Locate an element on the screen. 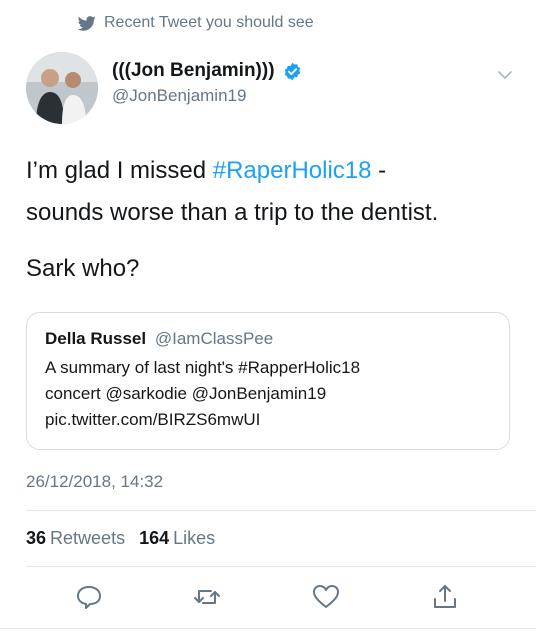  likes-stat: 164 Likes is located at coordinates (177, 538).